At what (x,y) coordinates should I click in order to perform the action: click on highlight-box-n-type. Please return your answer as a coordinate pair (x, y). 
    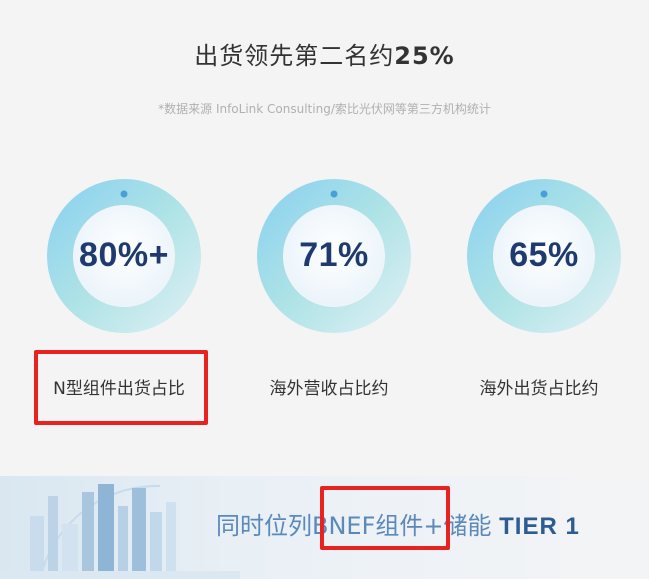
    Looking at the image, I should click on (121, 387).